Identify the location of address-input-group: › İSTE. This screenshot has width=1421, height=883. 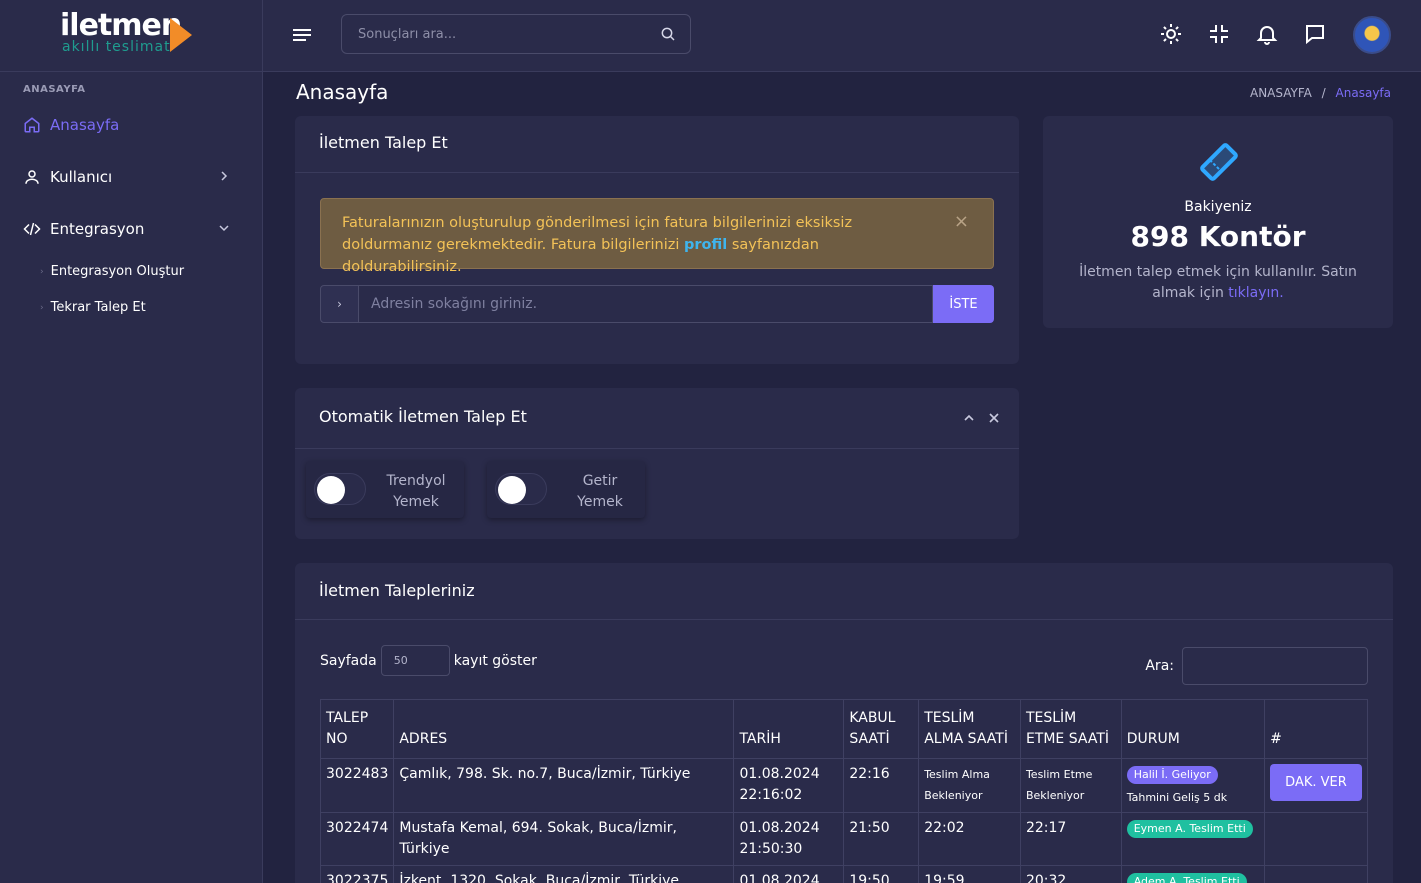
(657, 304).